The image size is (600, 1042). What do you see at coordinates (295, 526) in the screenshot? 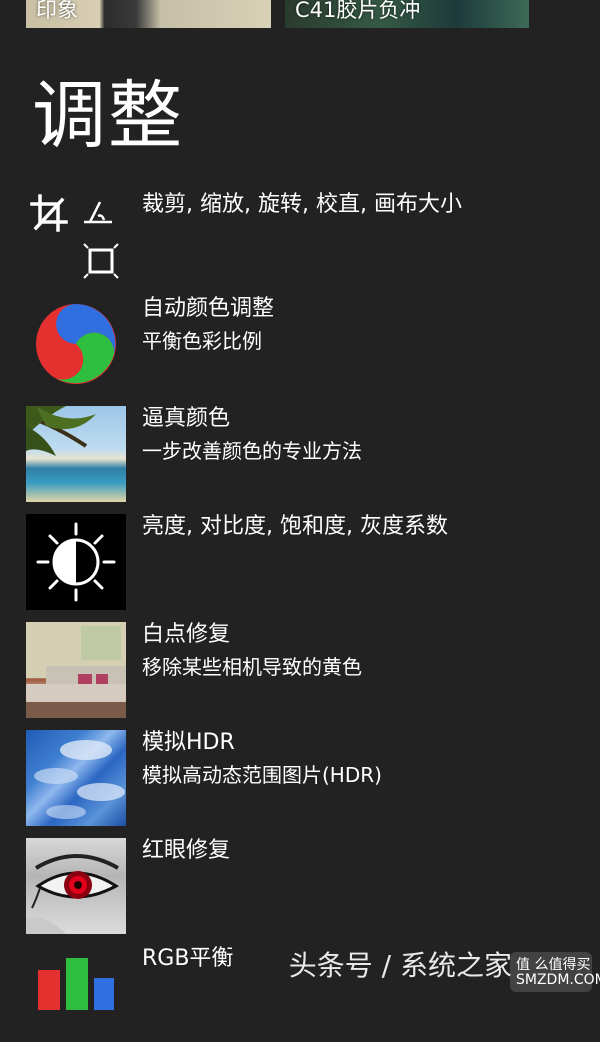
I see `item-title: 亮度, 对比度, 饱和度, 灰度系数` at bounding box center [295, 526].